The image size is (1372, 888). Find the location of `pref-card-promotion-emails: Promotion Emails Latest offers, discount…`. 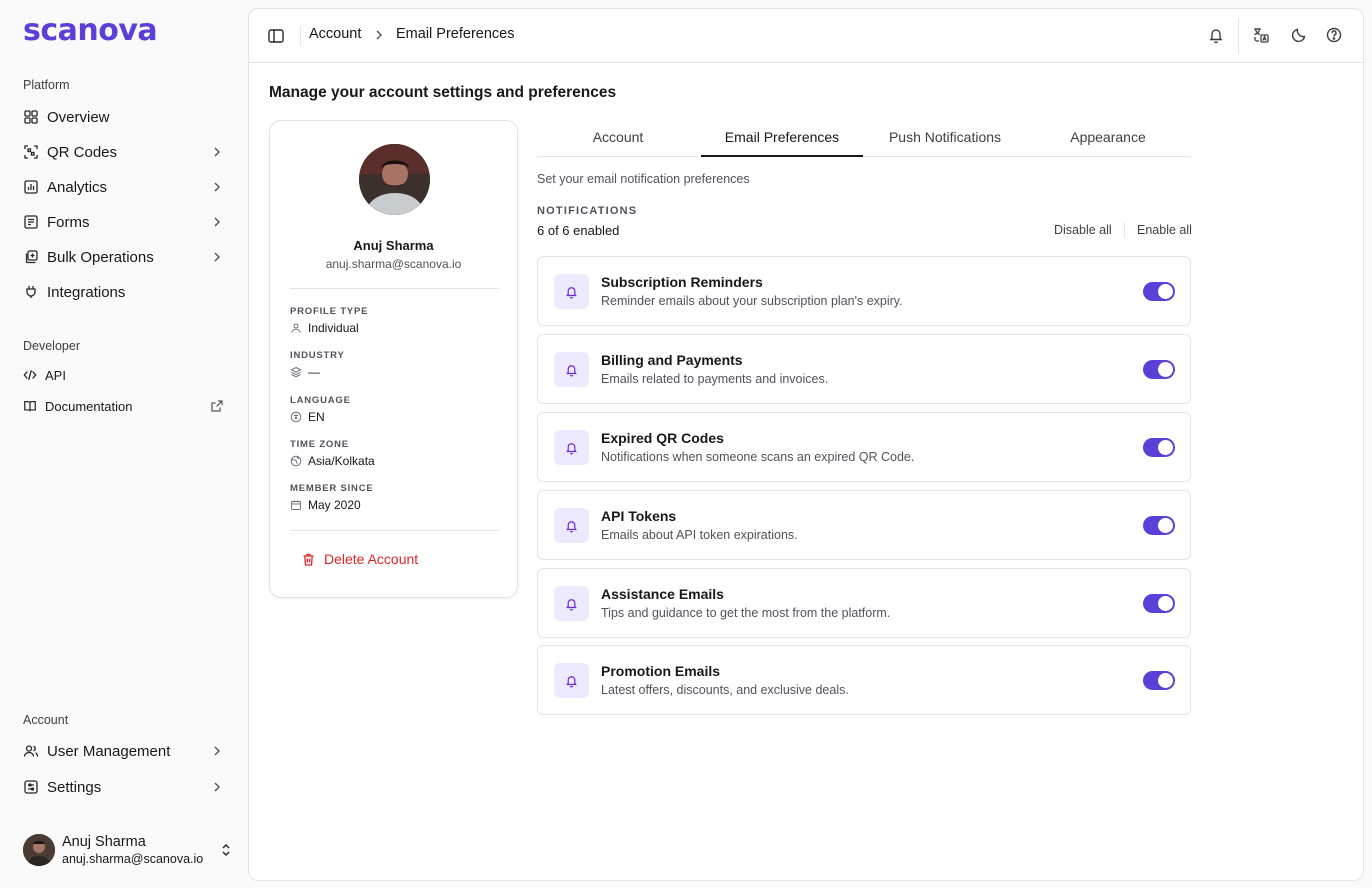

pref-card-promotion-emails: Promotion Emails Latest offers, discount… is located at coordinates (864, 680).